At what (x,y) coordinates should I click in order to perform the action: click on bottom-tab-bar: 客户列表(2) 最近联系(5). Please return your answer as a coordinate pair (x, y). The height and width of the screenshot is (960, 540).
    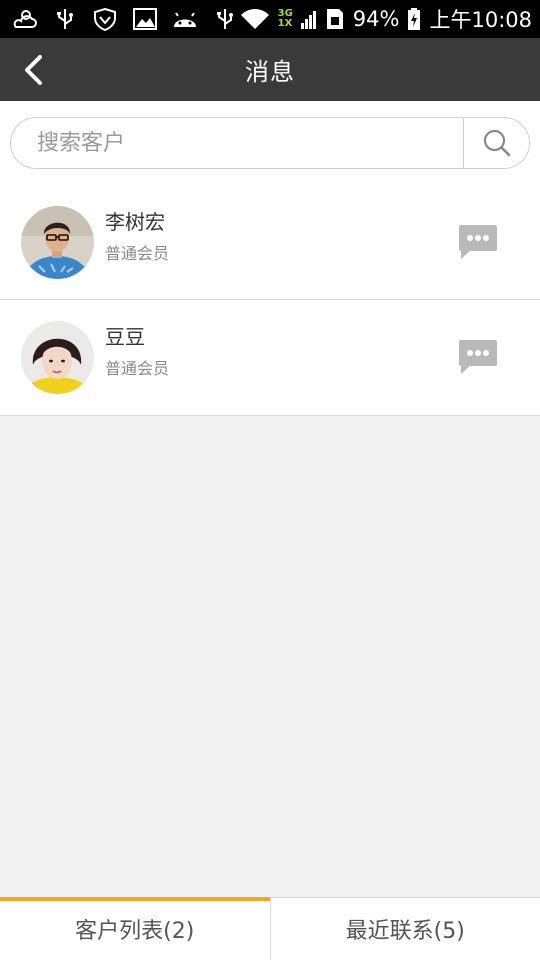
    Looking at the image, I should click on (270, 928).